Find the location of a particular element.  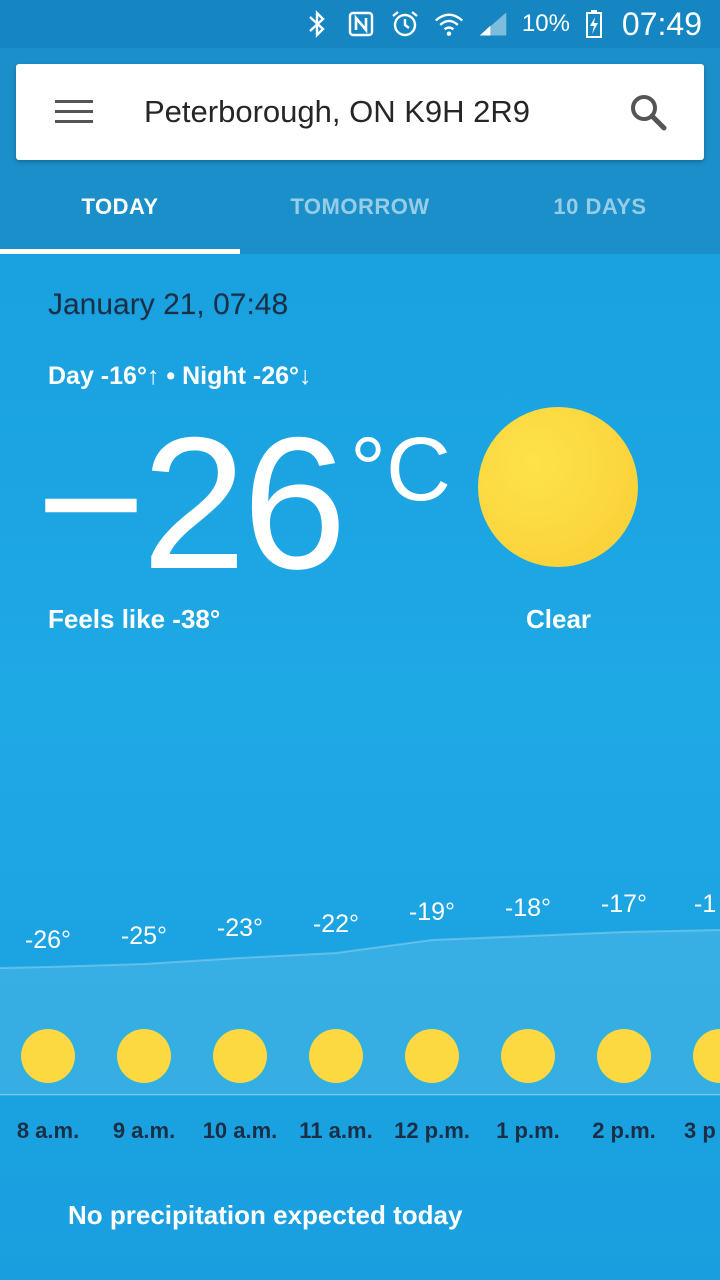

hourly-time: 1 p.m. is located at coordinates (528, 1130).